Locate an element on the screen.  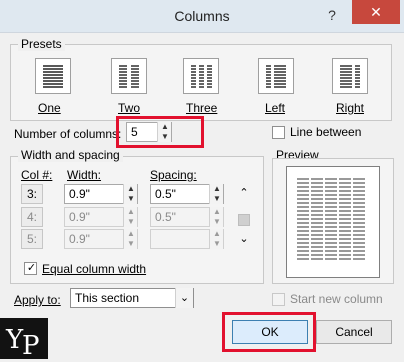
cancel-button: Cancel is located at coordinates (354, 332).